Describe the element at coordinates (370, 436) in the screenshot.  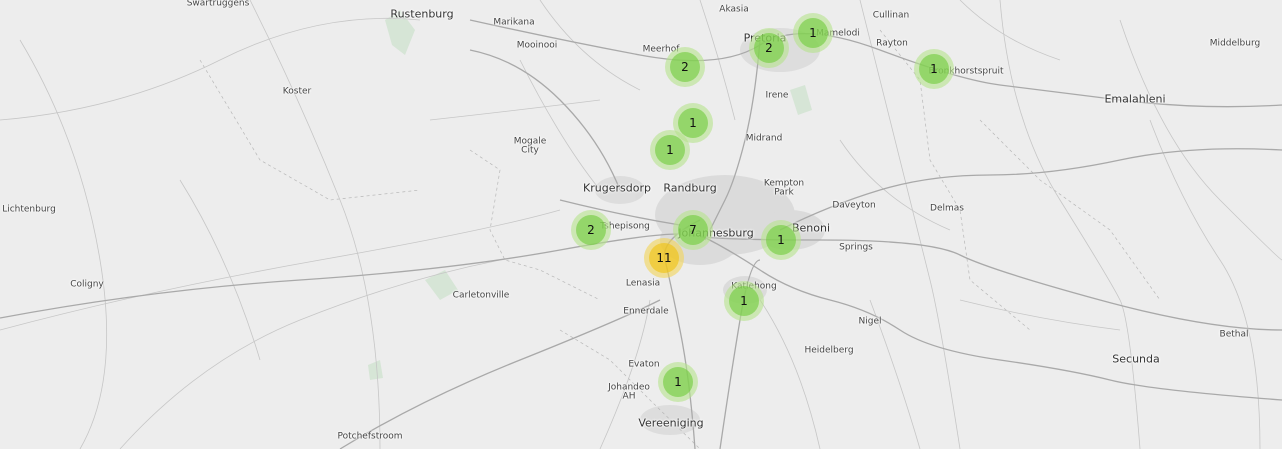
I see `place-label-potchefstroom: Potchefstroom` at that location.